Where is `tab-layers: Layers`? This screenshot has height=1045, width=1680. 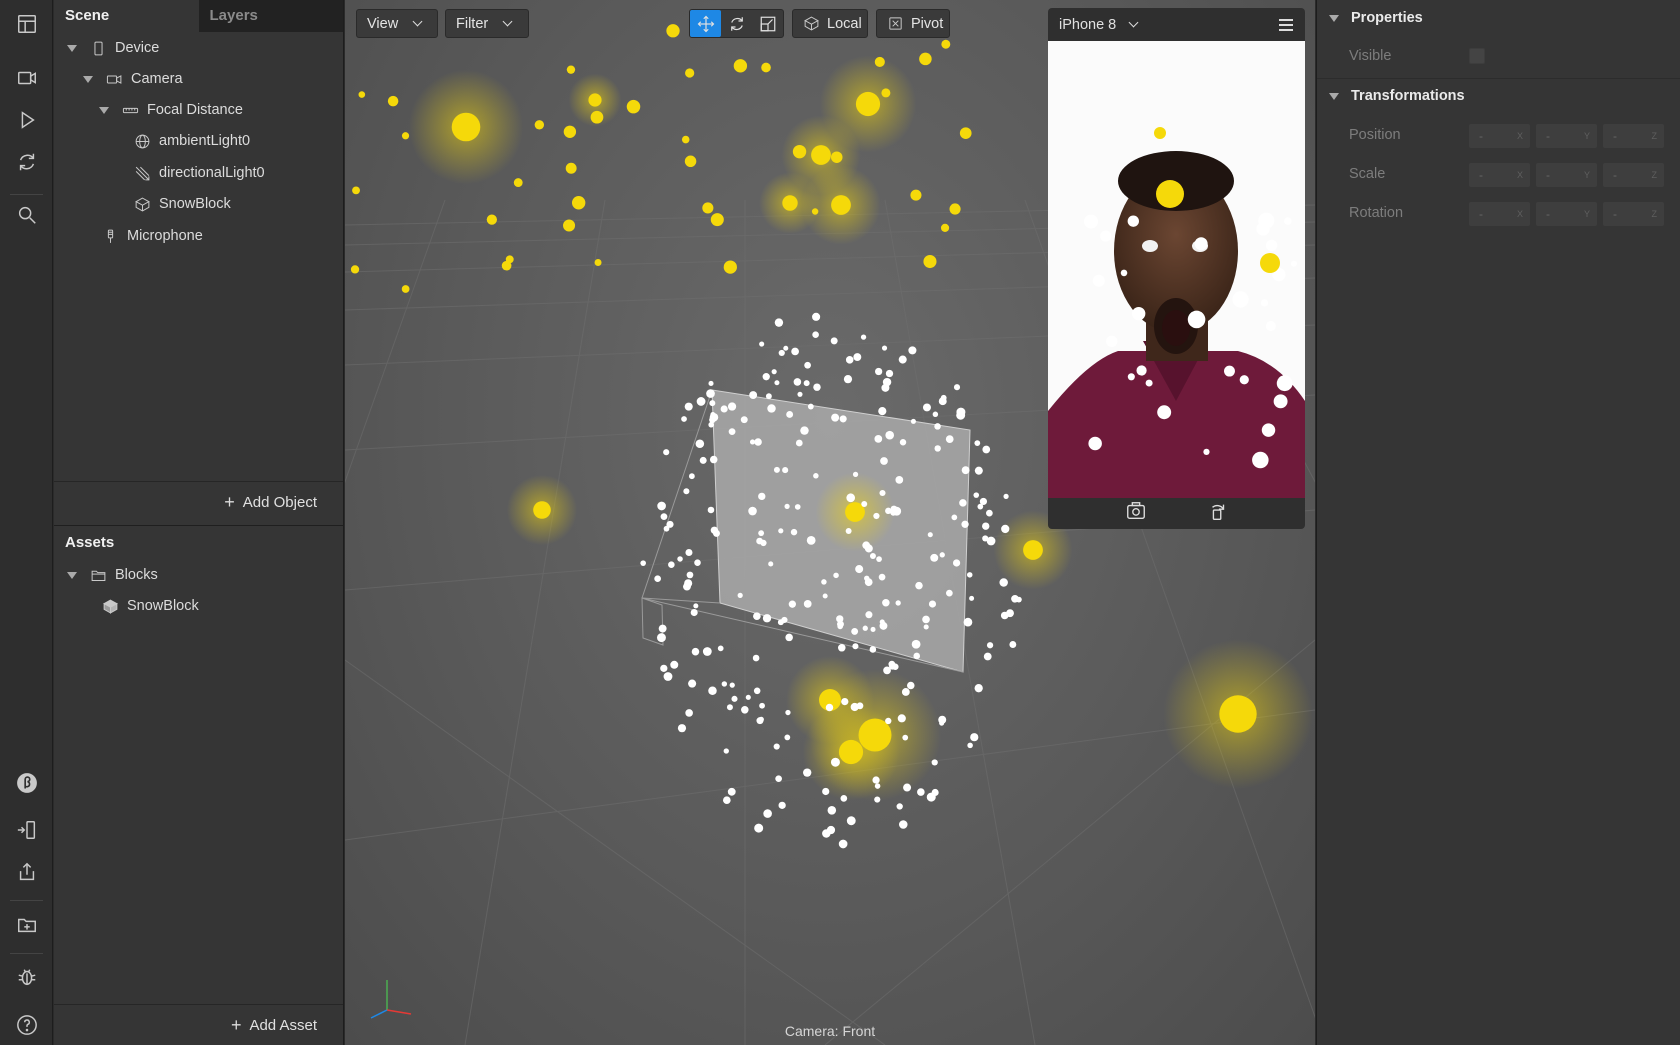 tab-layers: Layers is located at coordinates (270, 16).